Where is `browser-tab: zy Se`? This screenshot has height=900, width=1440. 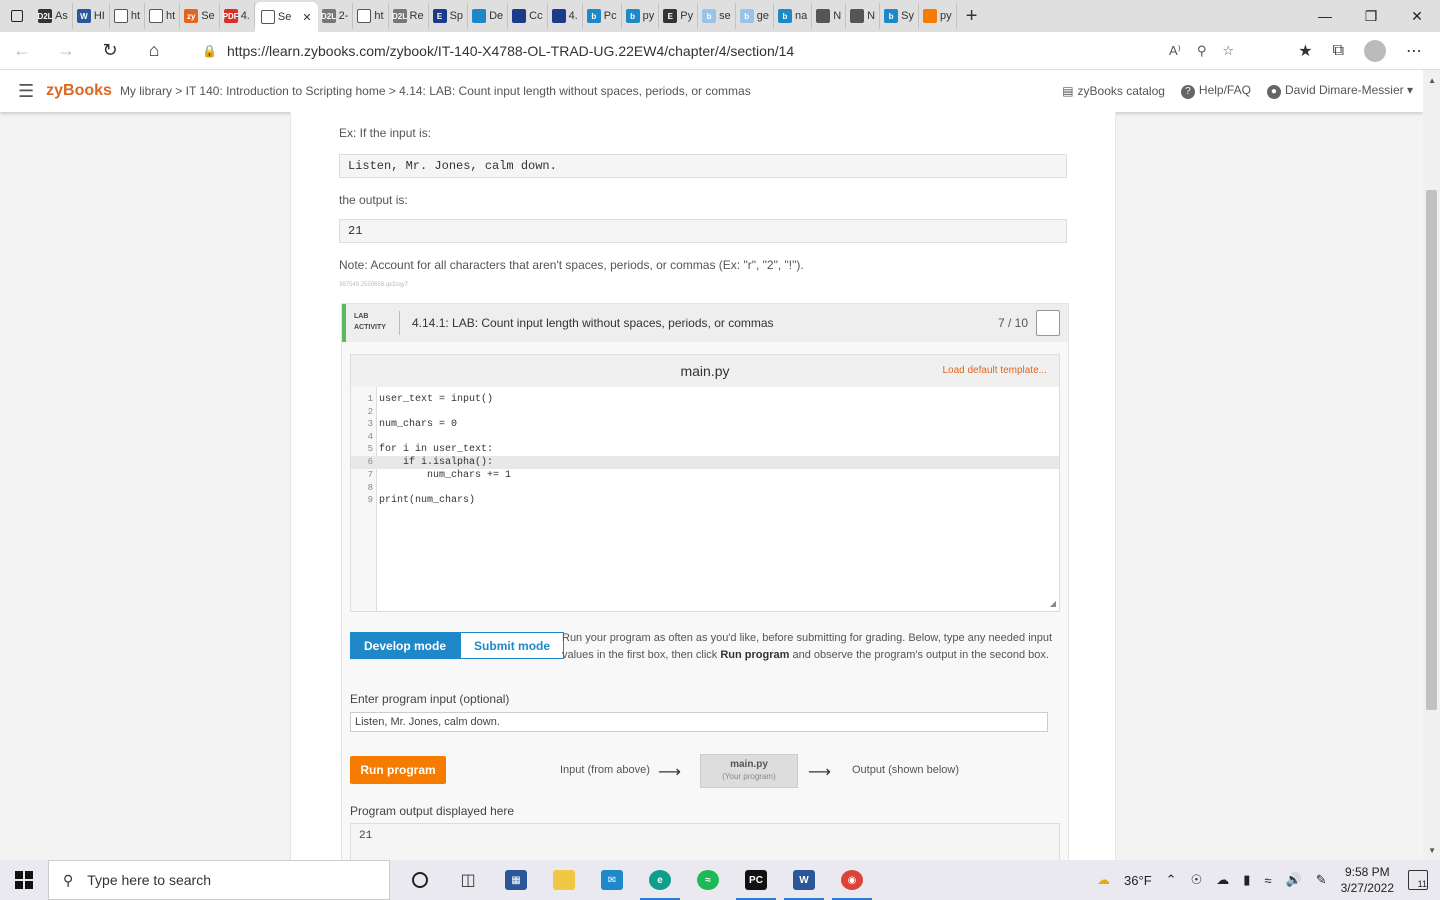
browser-tab: zy Se is located at coordinates (200, 16).